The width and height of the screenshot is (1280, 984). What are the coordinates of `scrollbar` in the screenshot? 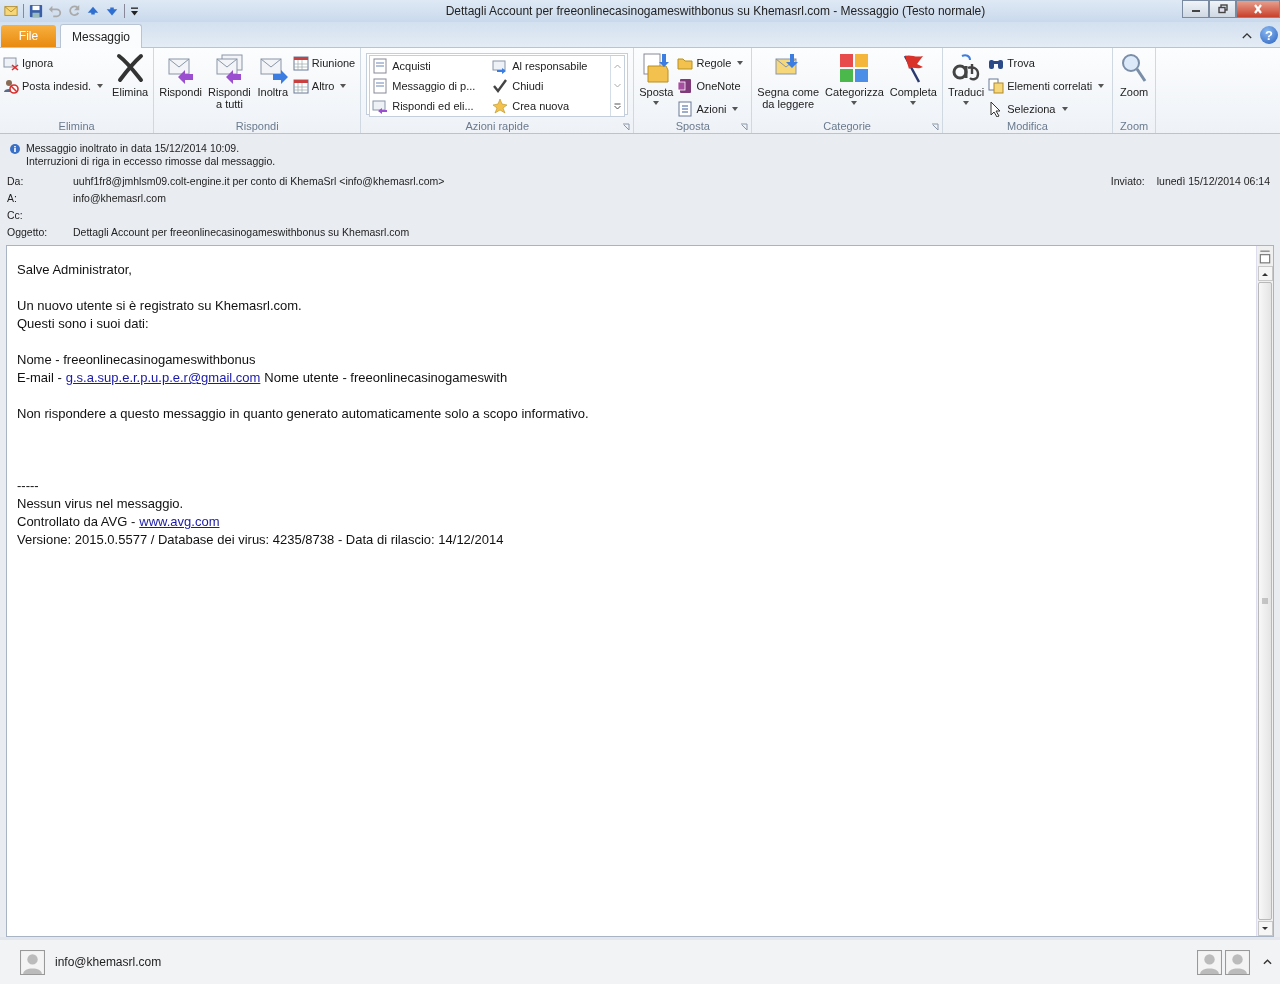 It's located at (1264, 591).